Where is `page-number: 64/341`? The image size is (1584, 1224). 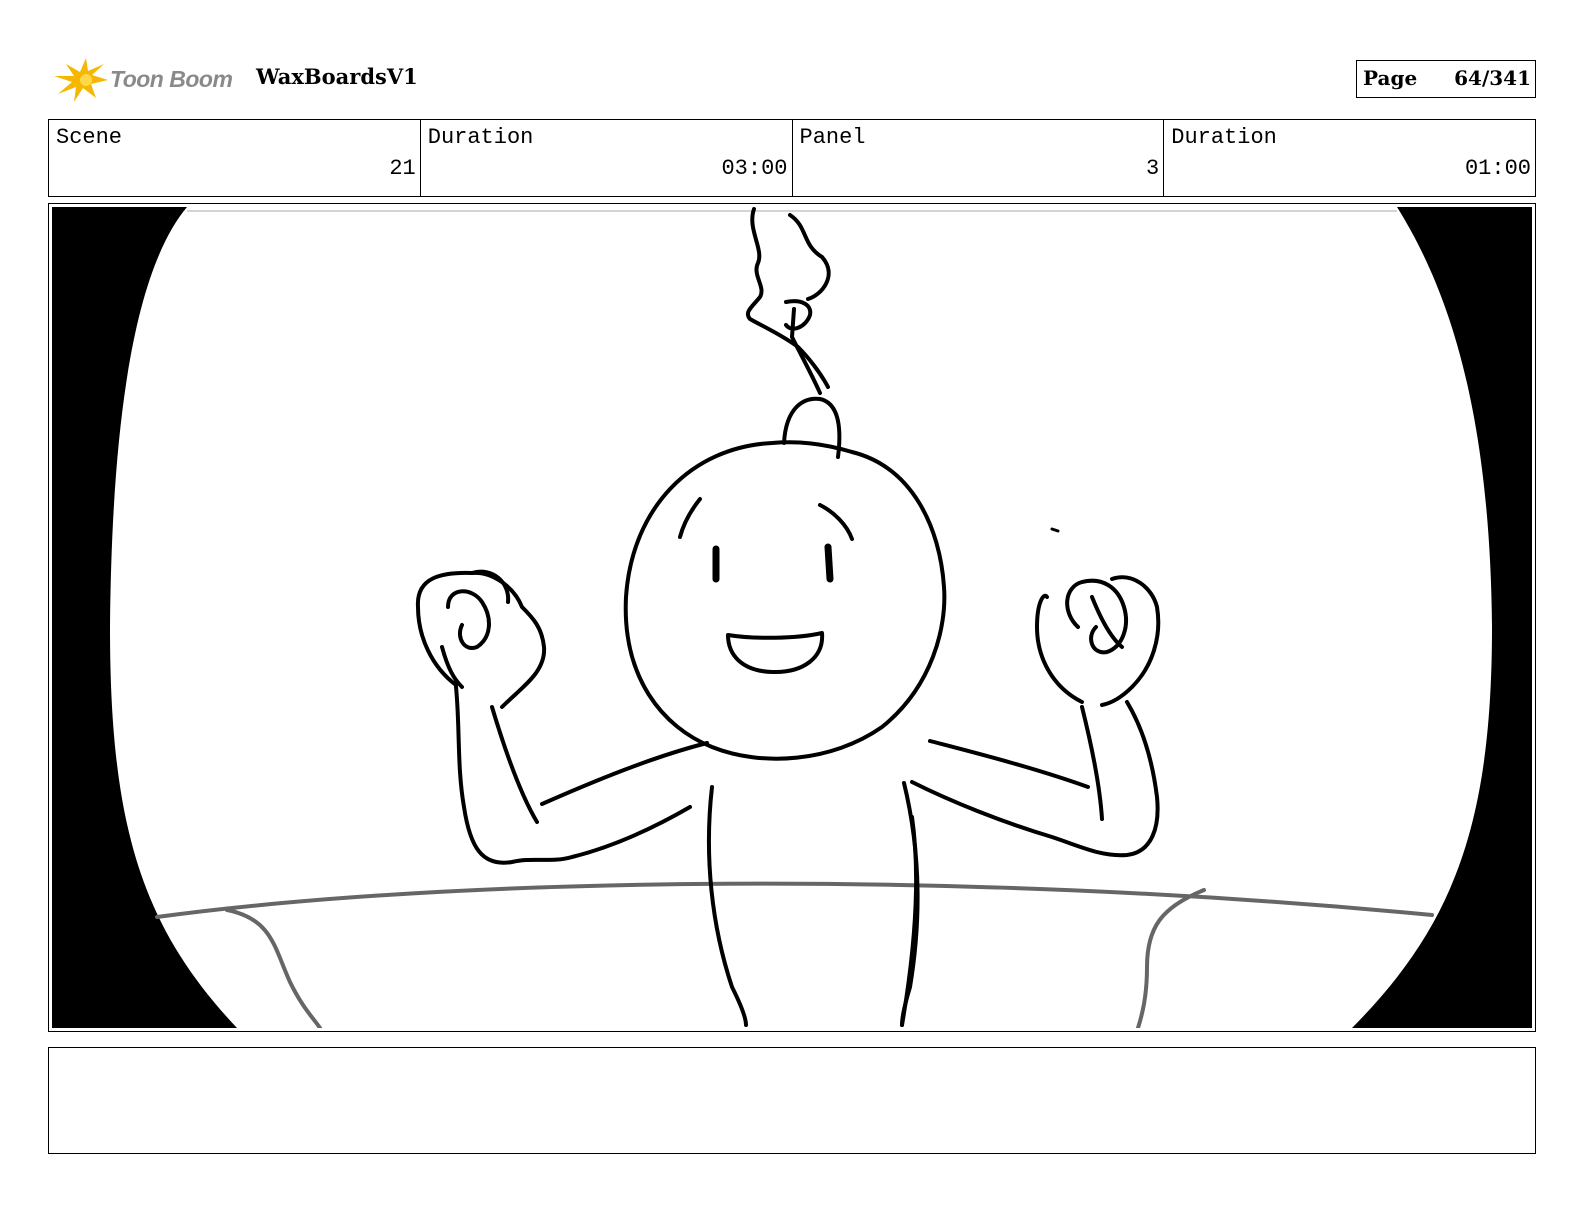
page-number: 64/341 is located at coordinates (1492, 78).